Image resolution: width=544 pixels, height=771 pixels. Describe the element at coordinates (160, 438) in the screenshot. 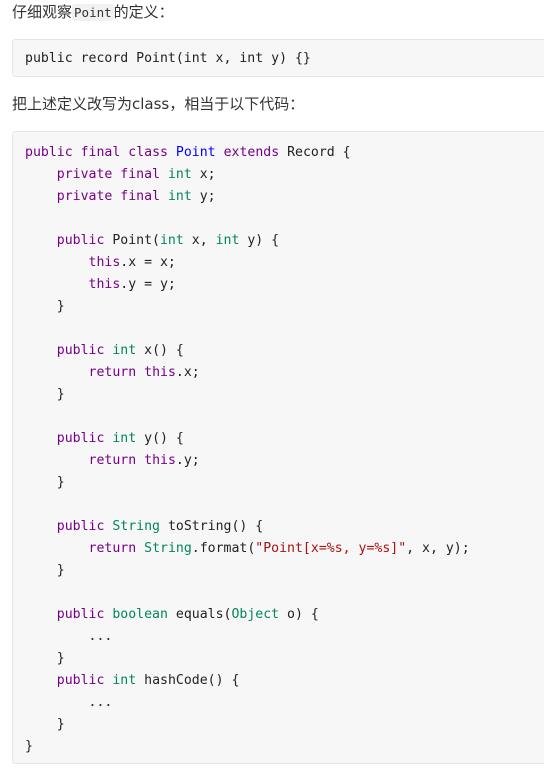

I see `code-token: y() {` at that location.